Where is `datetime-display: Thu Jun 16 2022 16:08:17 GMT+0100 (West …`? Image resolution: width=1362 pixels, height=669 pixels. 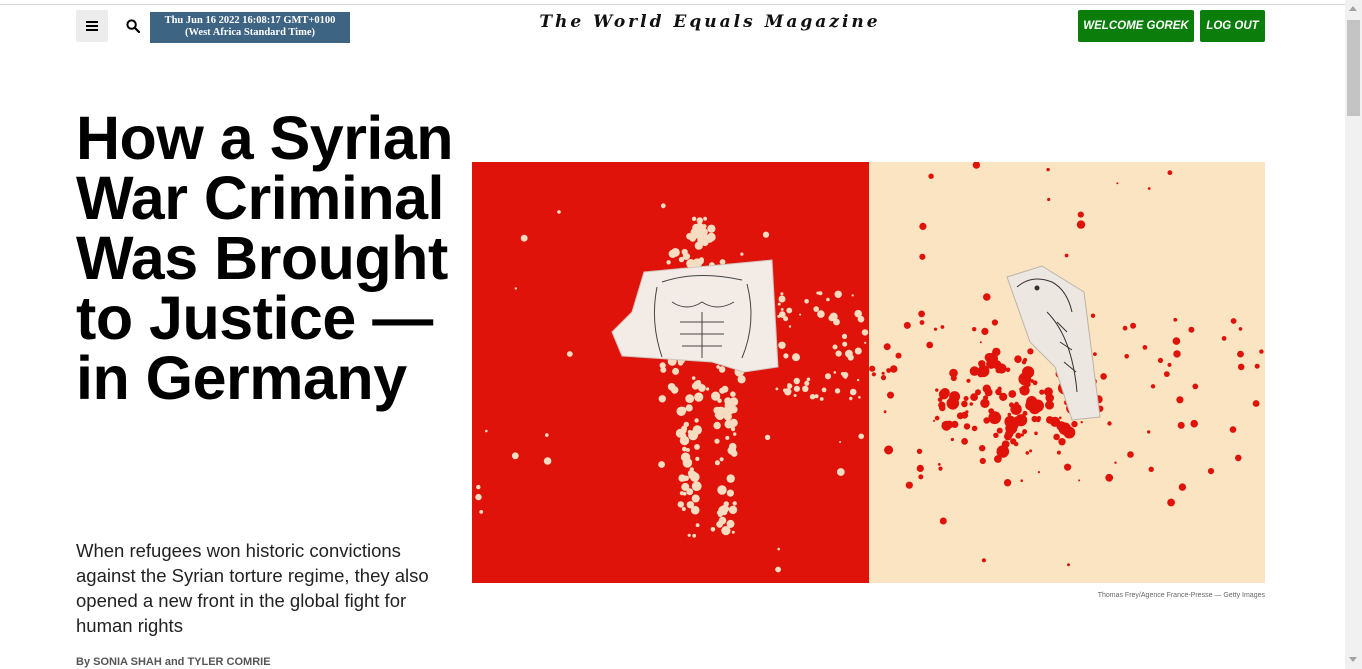
datetime-display: Thu Jun 16 2022 16:08:17 GMT+0100 (West … is located at coordinates (250, 27).